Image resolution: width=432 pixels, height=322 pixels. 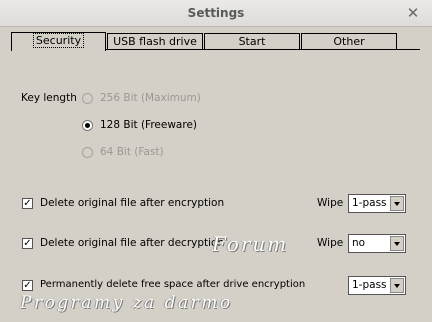 What do you see at coordinates (369, 285) in the screenshot?
I see `wipe-free-space-value: 1-pass` at bounding box center [369, 285].